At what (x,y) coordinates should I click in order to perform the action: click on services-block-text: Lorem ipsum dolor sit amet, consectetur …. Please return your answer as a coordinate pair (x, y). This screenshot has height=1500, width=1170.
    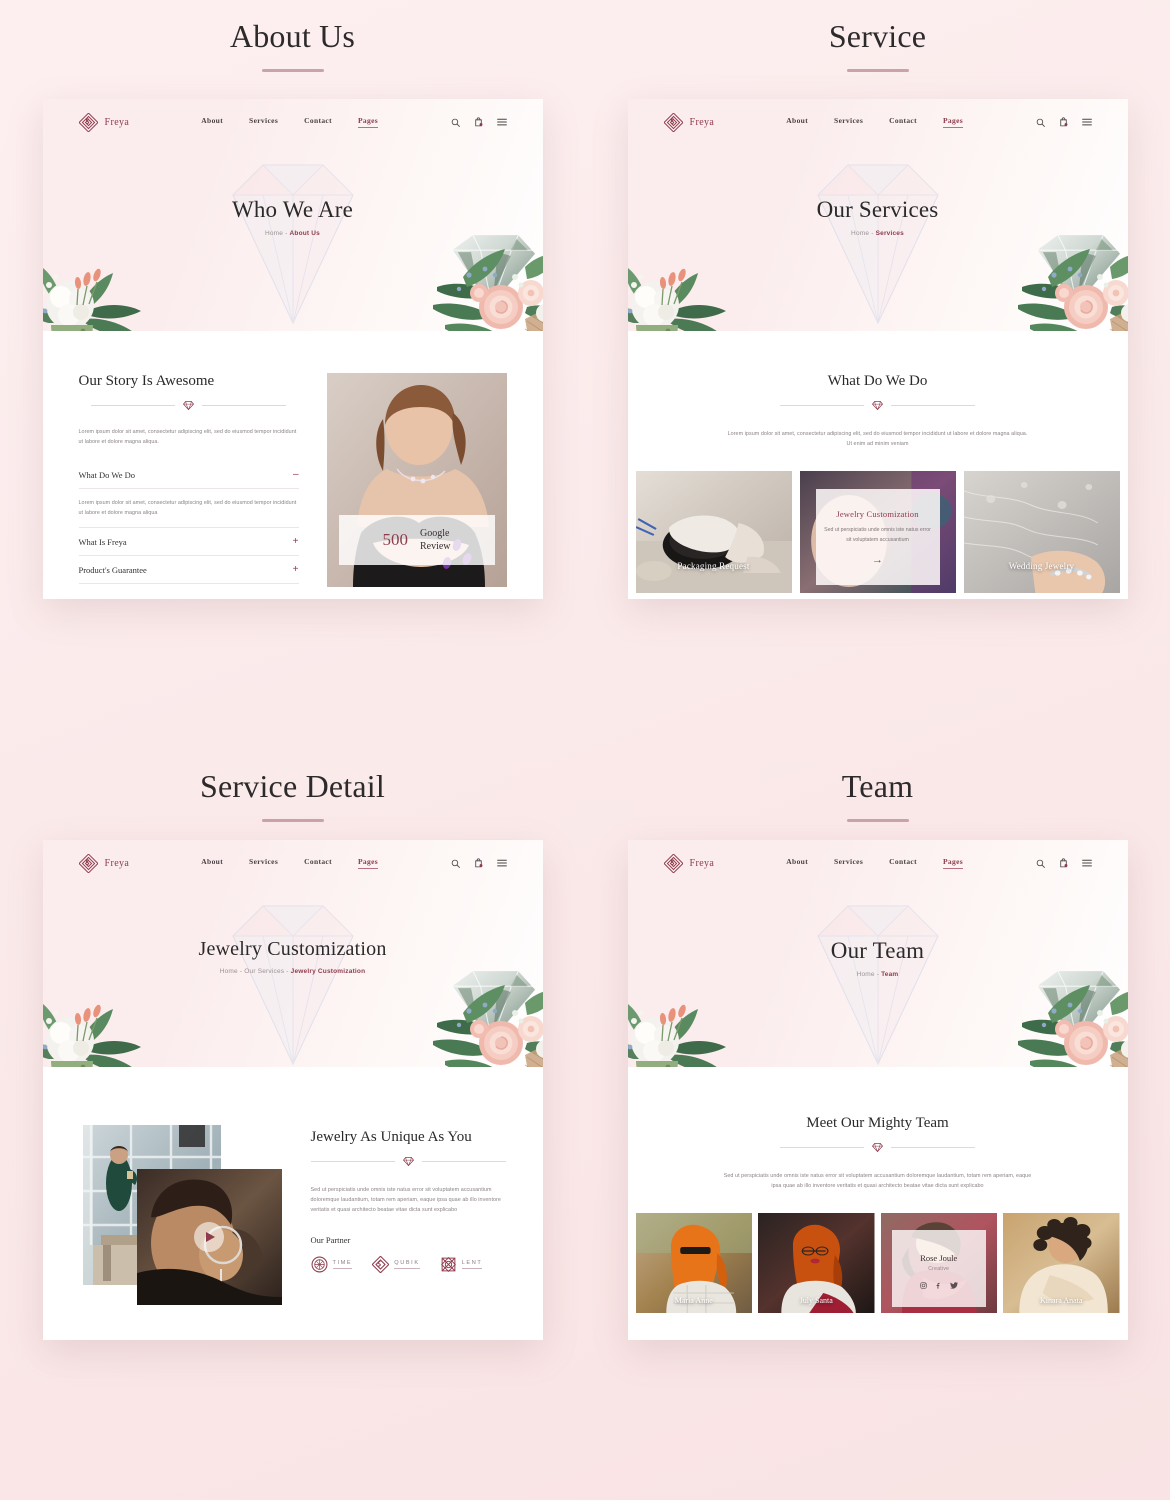
    Looking at the image, I should click on (877, 439).